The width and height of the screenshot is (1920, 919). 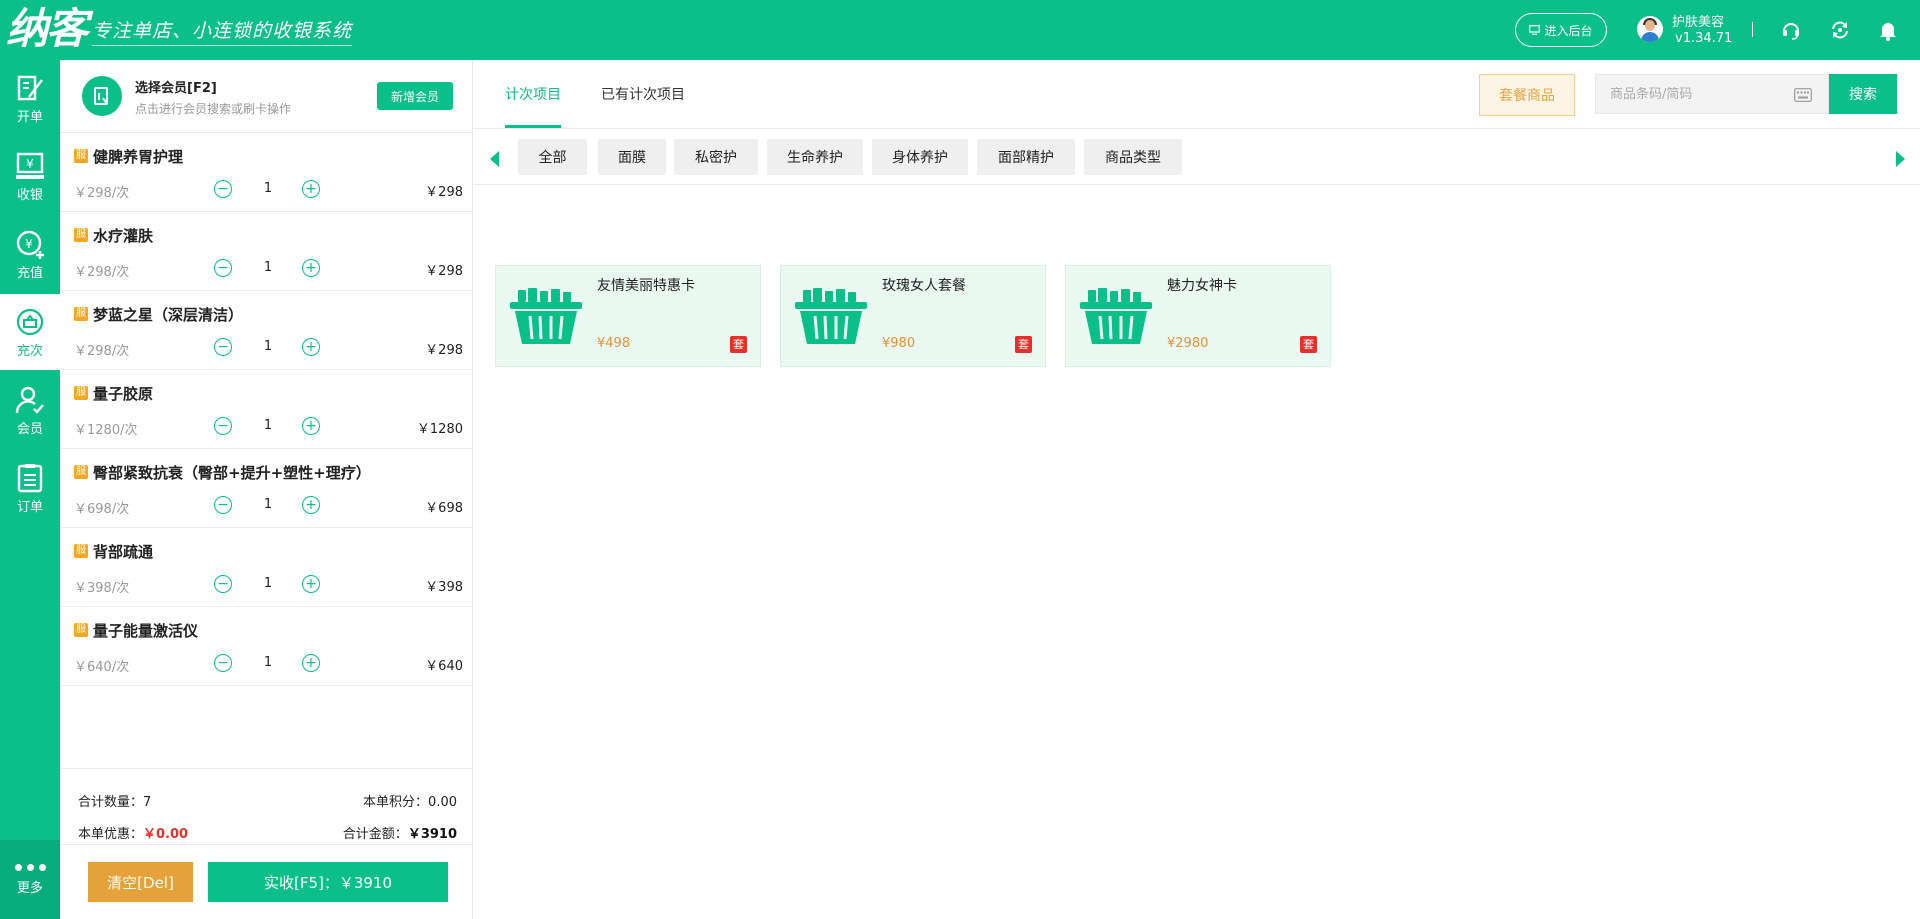 What do you see at coordinates (47, 28) in the screenshot?
I see `logo-text: 纳客` at bounding box center [47, 28].